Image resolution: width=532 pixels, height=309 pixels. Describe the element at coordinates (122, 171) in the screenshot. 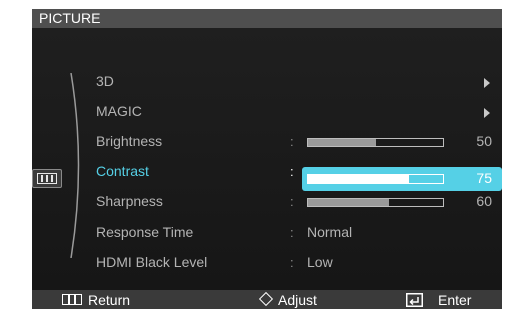

I see `menu-item-contrast: Contrast` at that location.